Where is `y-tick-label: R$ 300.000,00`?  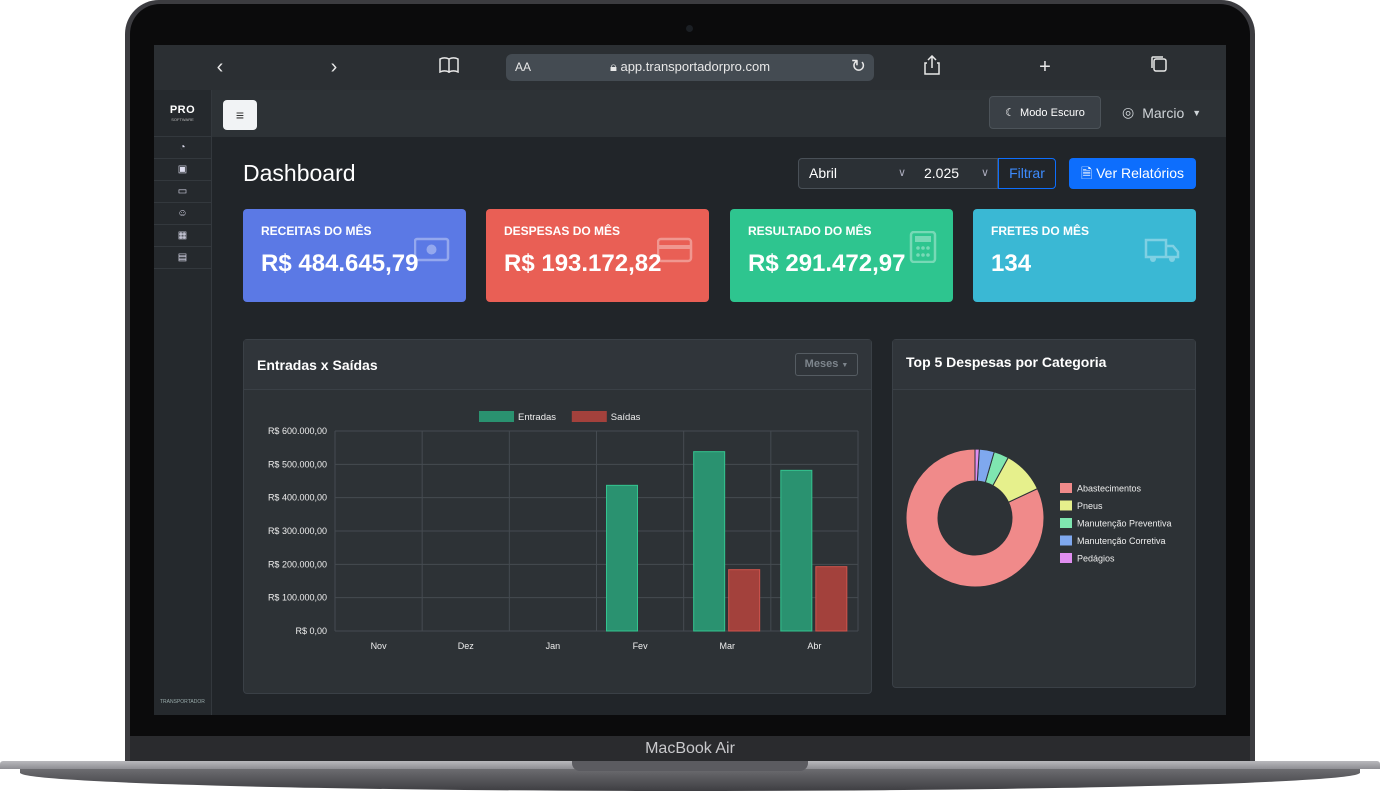 y-tick-label: R$ 300.000,00 is located at coordinates (297, 531).